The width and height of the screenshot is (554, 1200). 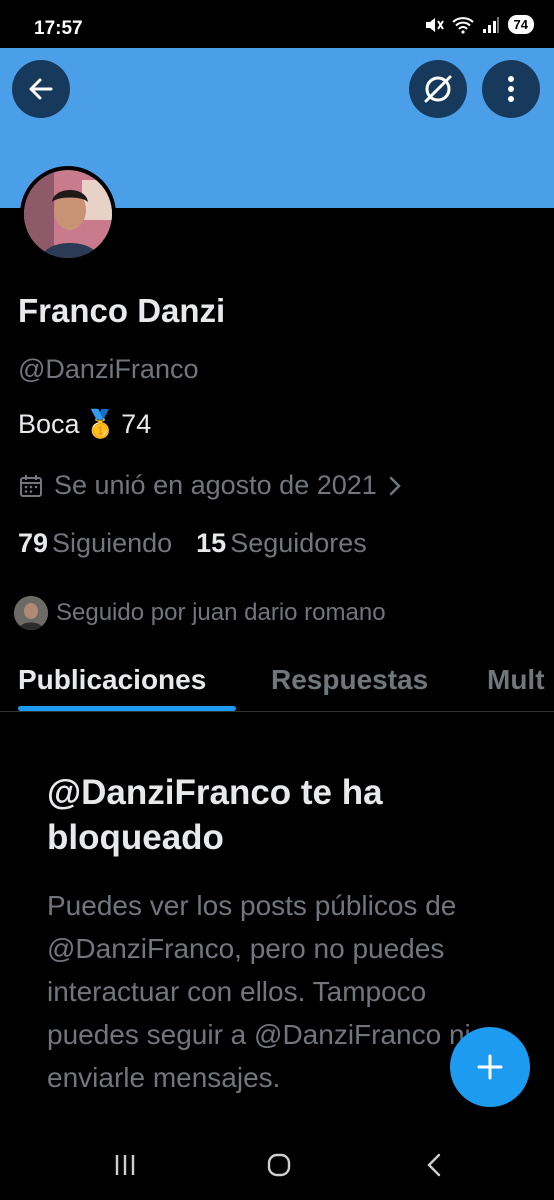 What do you see at coordinates (127, 708) in the screenshot?
I see `active-tab-indicator` at bounding box center [127, 708].